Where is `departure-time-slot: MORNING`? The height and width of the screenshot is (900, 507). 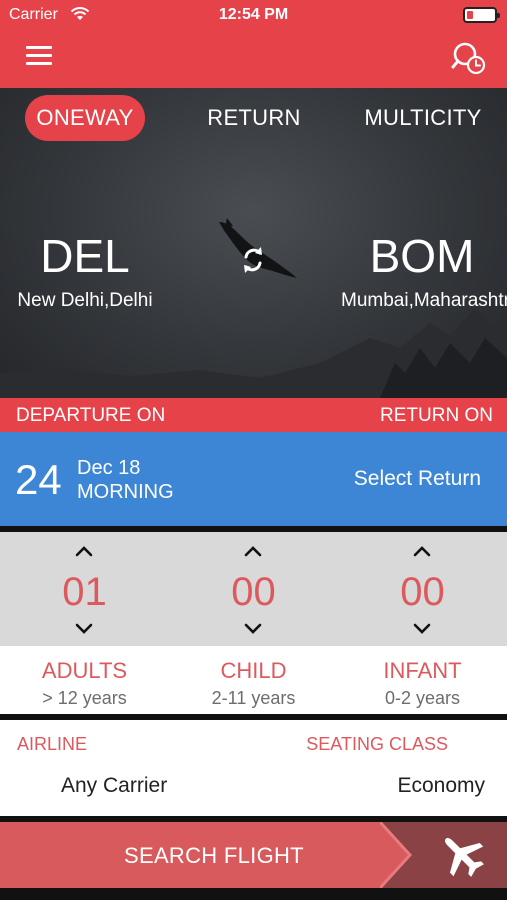 departure-time-slot: MORNING is located at coordinates (125, 492).